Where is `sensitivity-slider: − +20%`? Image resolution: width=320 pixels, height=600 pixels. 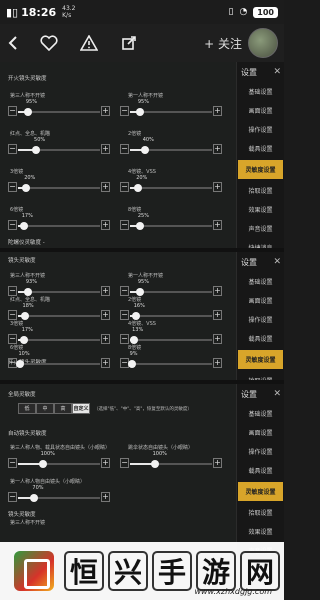
sensitivity-slider: − +20% is located at coordinates (59, 184).